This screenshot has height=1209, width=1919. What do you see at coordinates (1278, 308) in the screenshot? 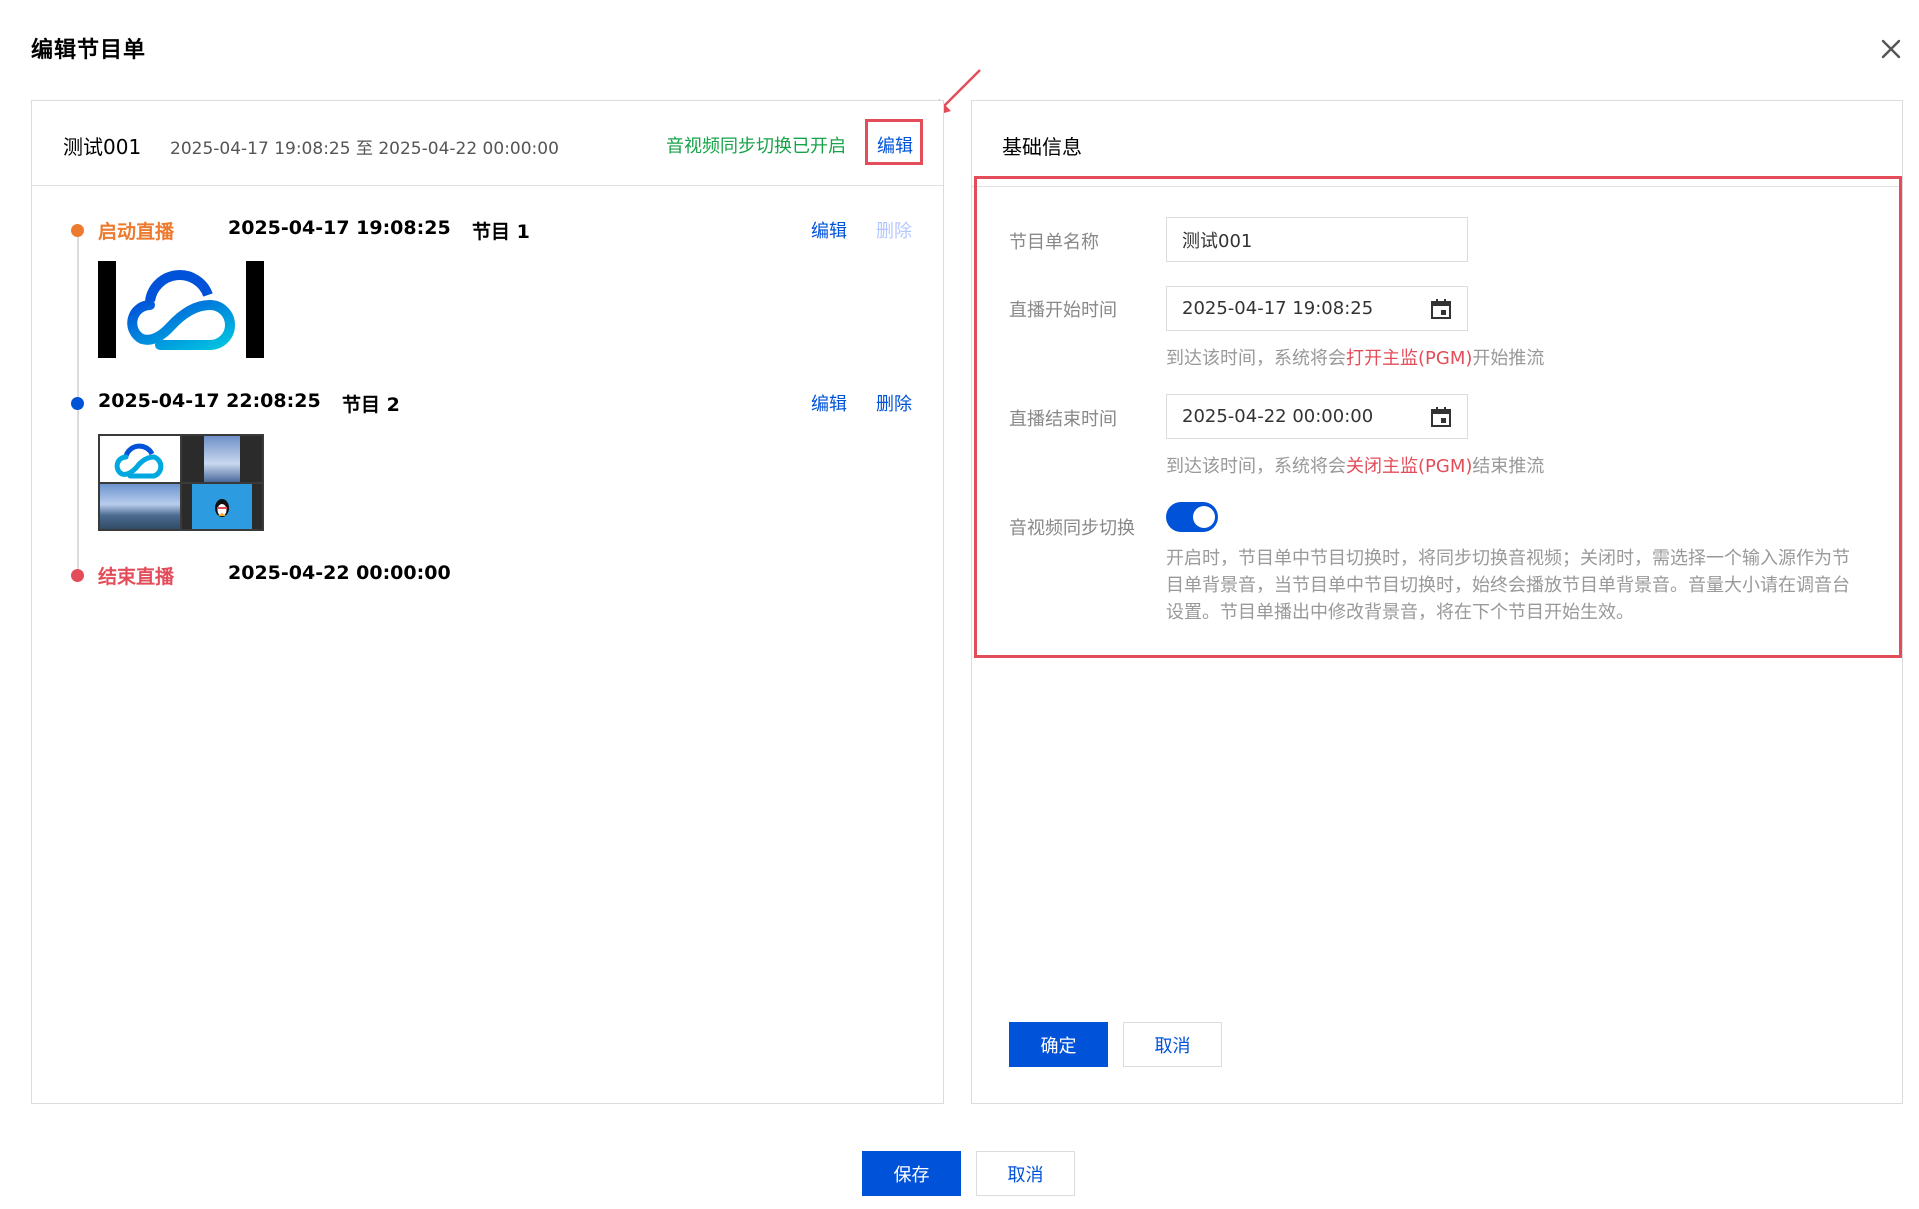
I see `start-time-value: 2025-04-17 19:08:25` at bounding box center [1278, 308].